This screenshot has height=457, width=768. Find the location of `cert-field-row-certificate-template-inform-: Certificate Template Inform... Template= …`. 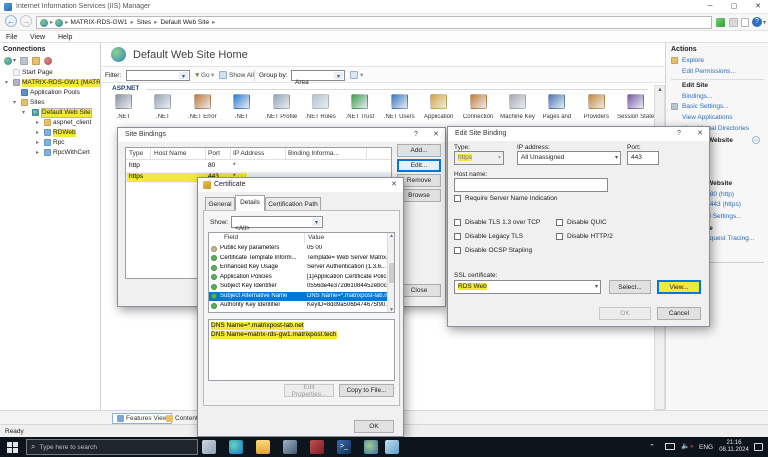

cert-field-row-certificate-template-inform-: Certificate Template Inform... Template= … is located at coordinates (299, 259).